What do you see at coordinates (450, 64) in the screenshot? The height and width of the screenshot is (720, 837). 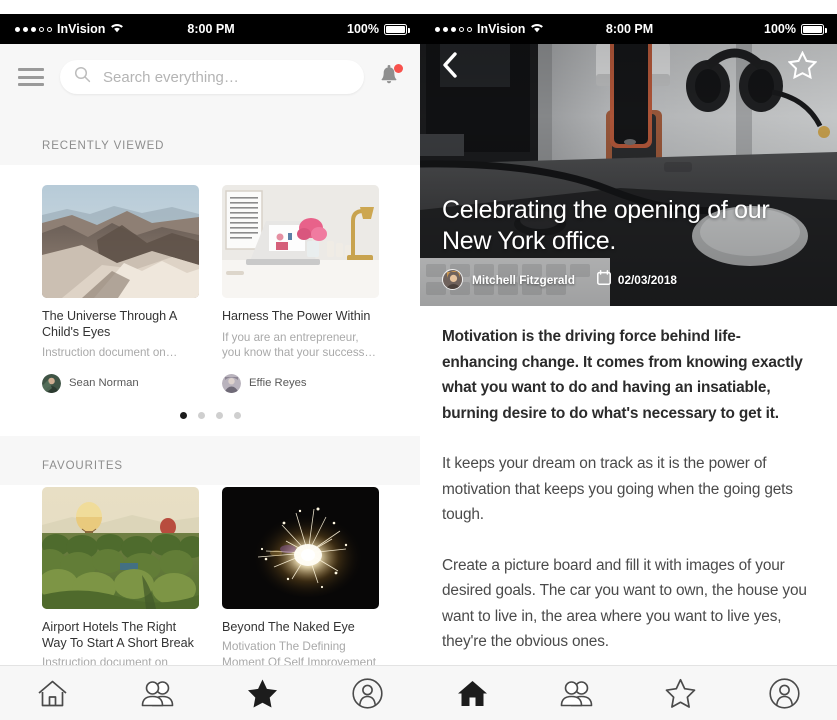 I see `chevron-left-icon` at bounding box center [450, 64].